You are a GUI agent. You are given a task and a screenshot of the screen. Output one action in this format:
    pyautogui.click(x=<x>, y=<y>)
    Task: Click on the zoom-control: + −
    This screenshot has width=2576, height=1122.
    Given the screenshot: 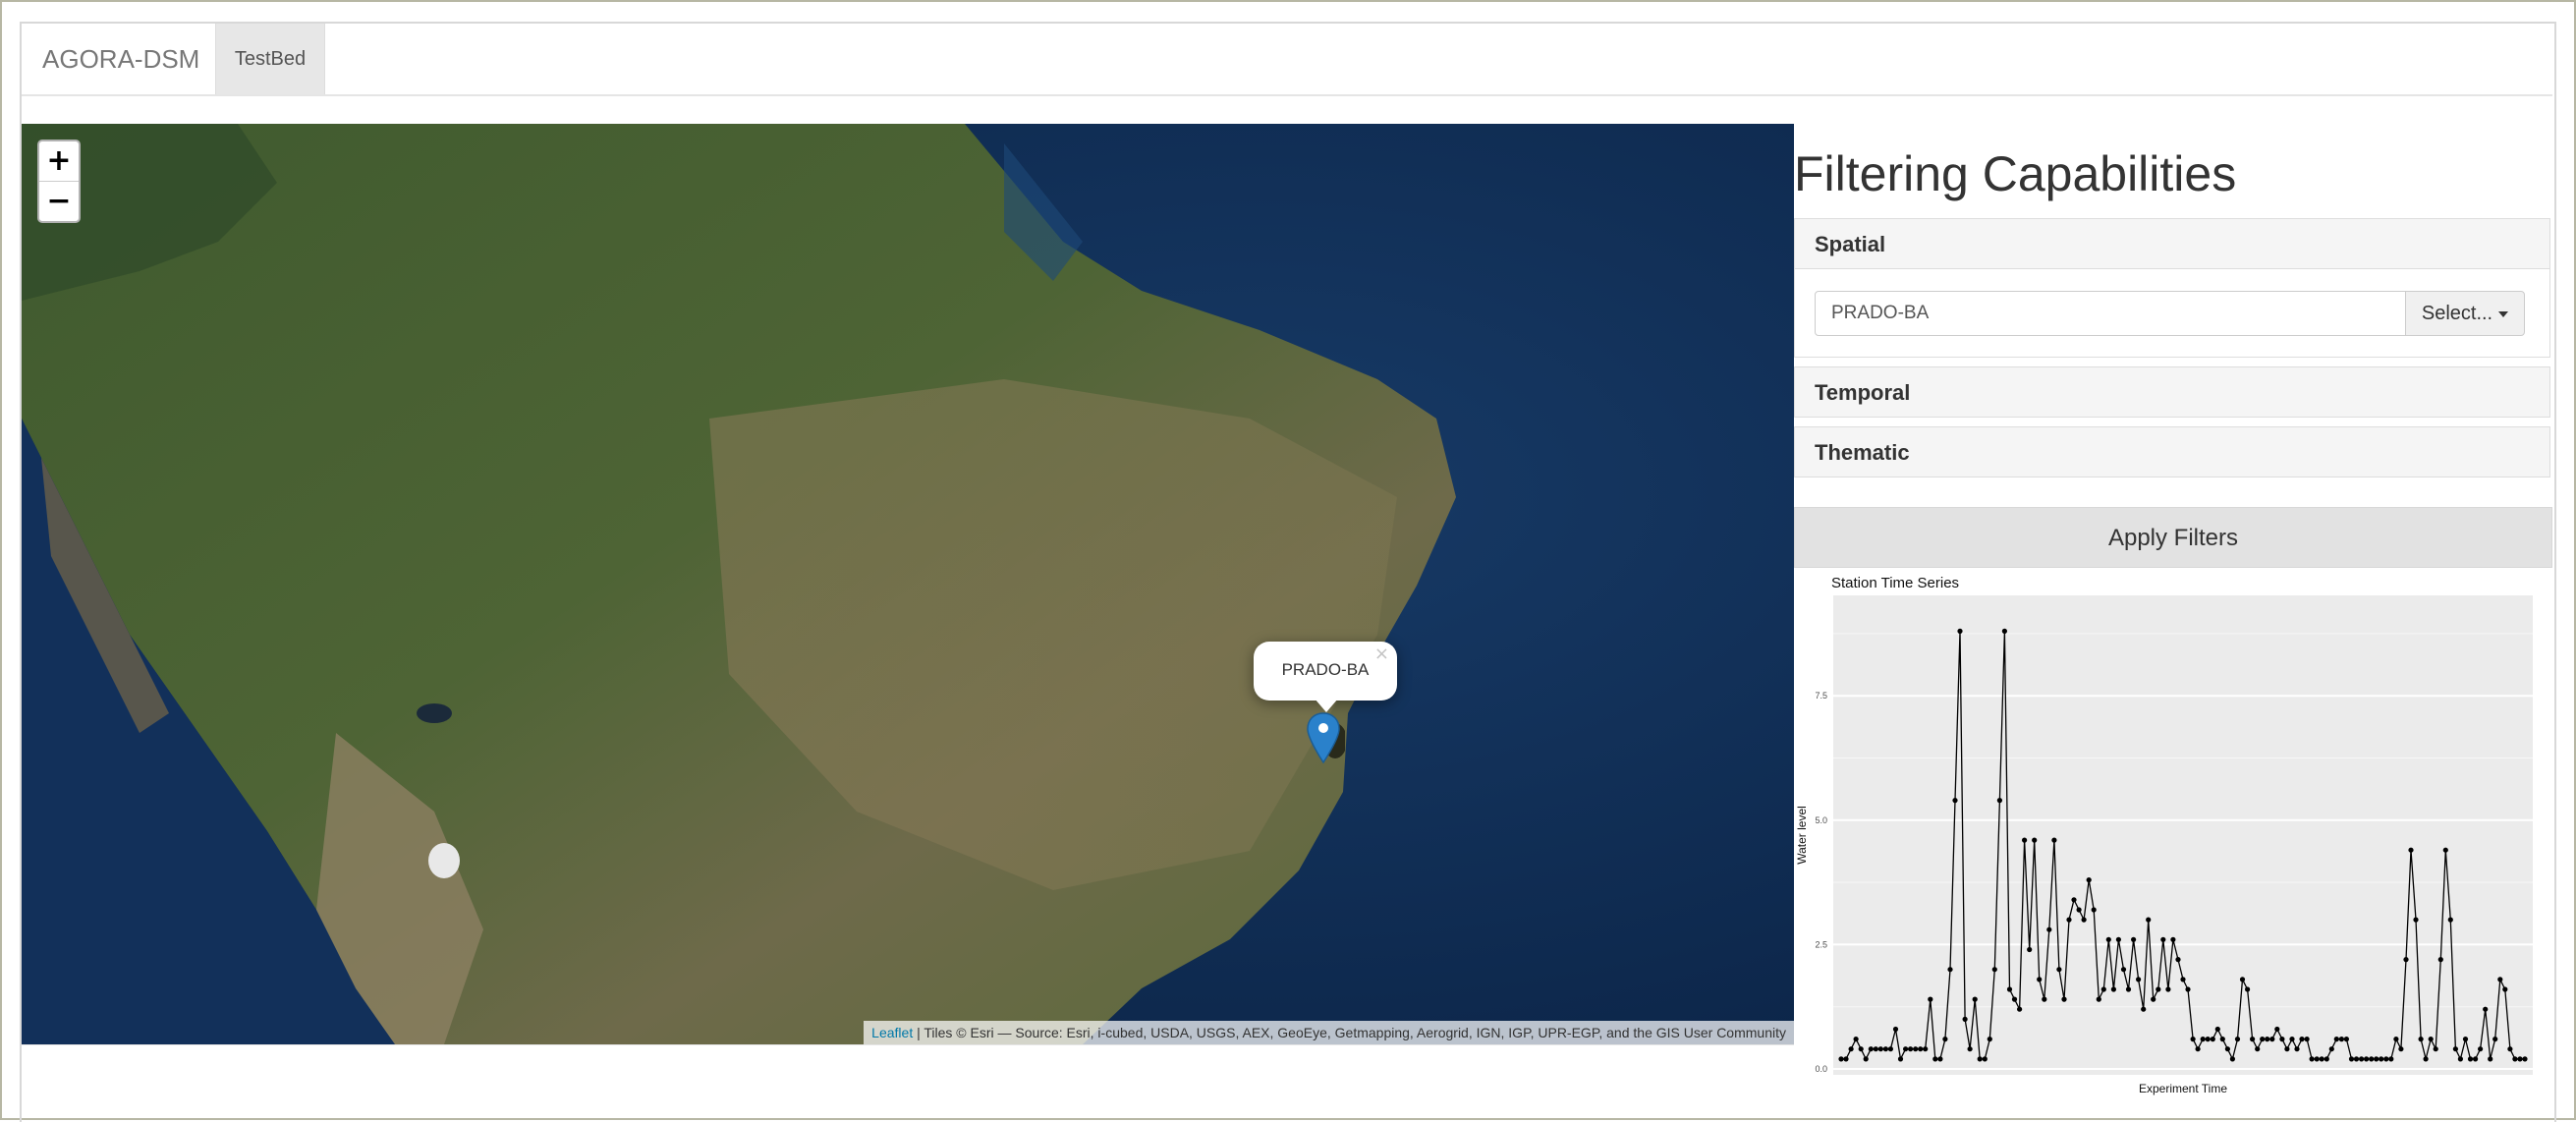 What is the action you would take?
    pyautogui.click(x=59, y=181)
    